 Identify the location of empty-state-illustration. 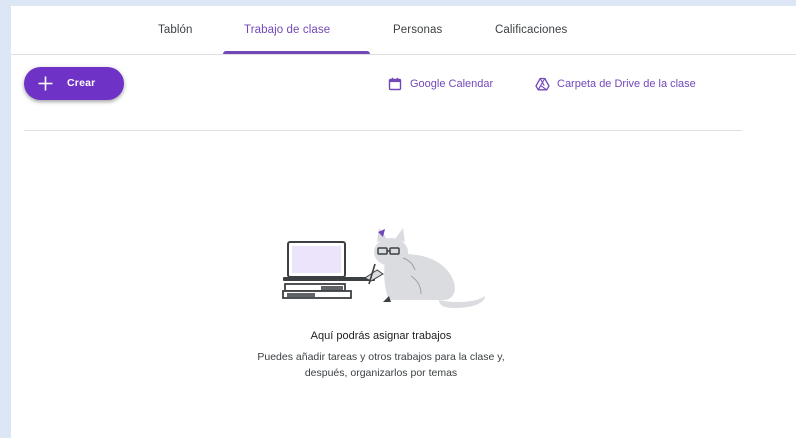
(383, 268).